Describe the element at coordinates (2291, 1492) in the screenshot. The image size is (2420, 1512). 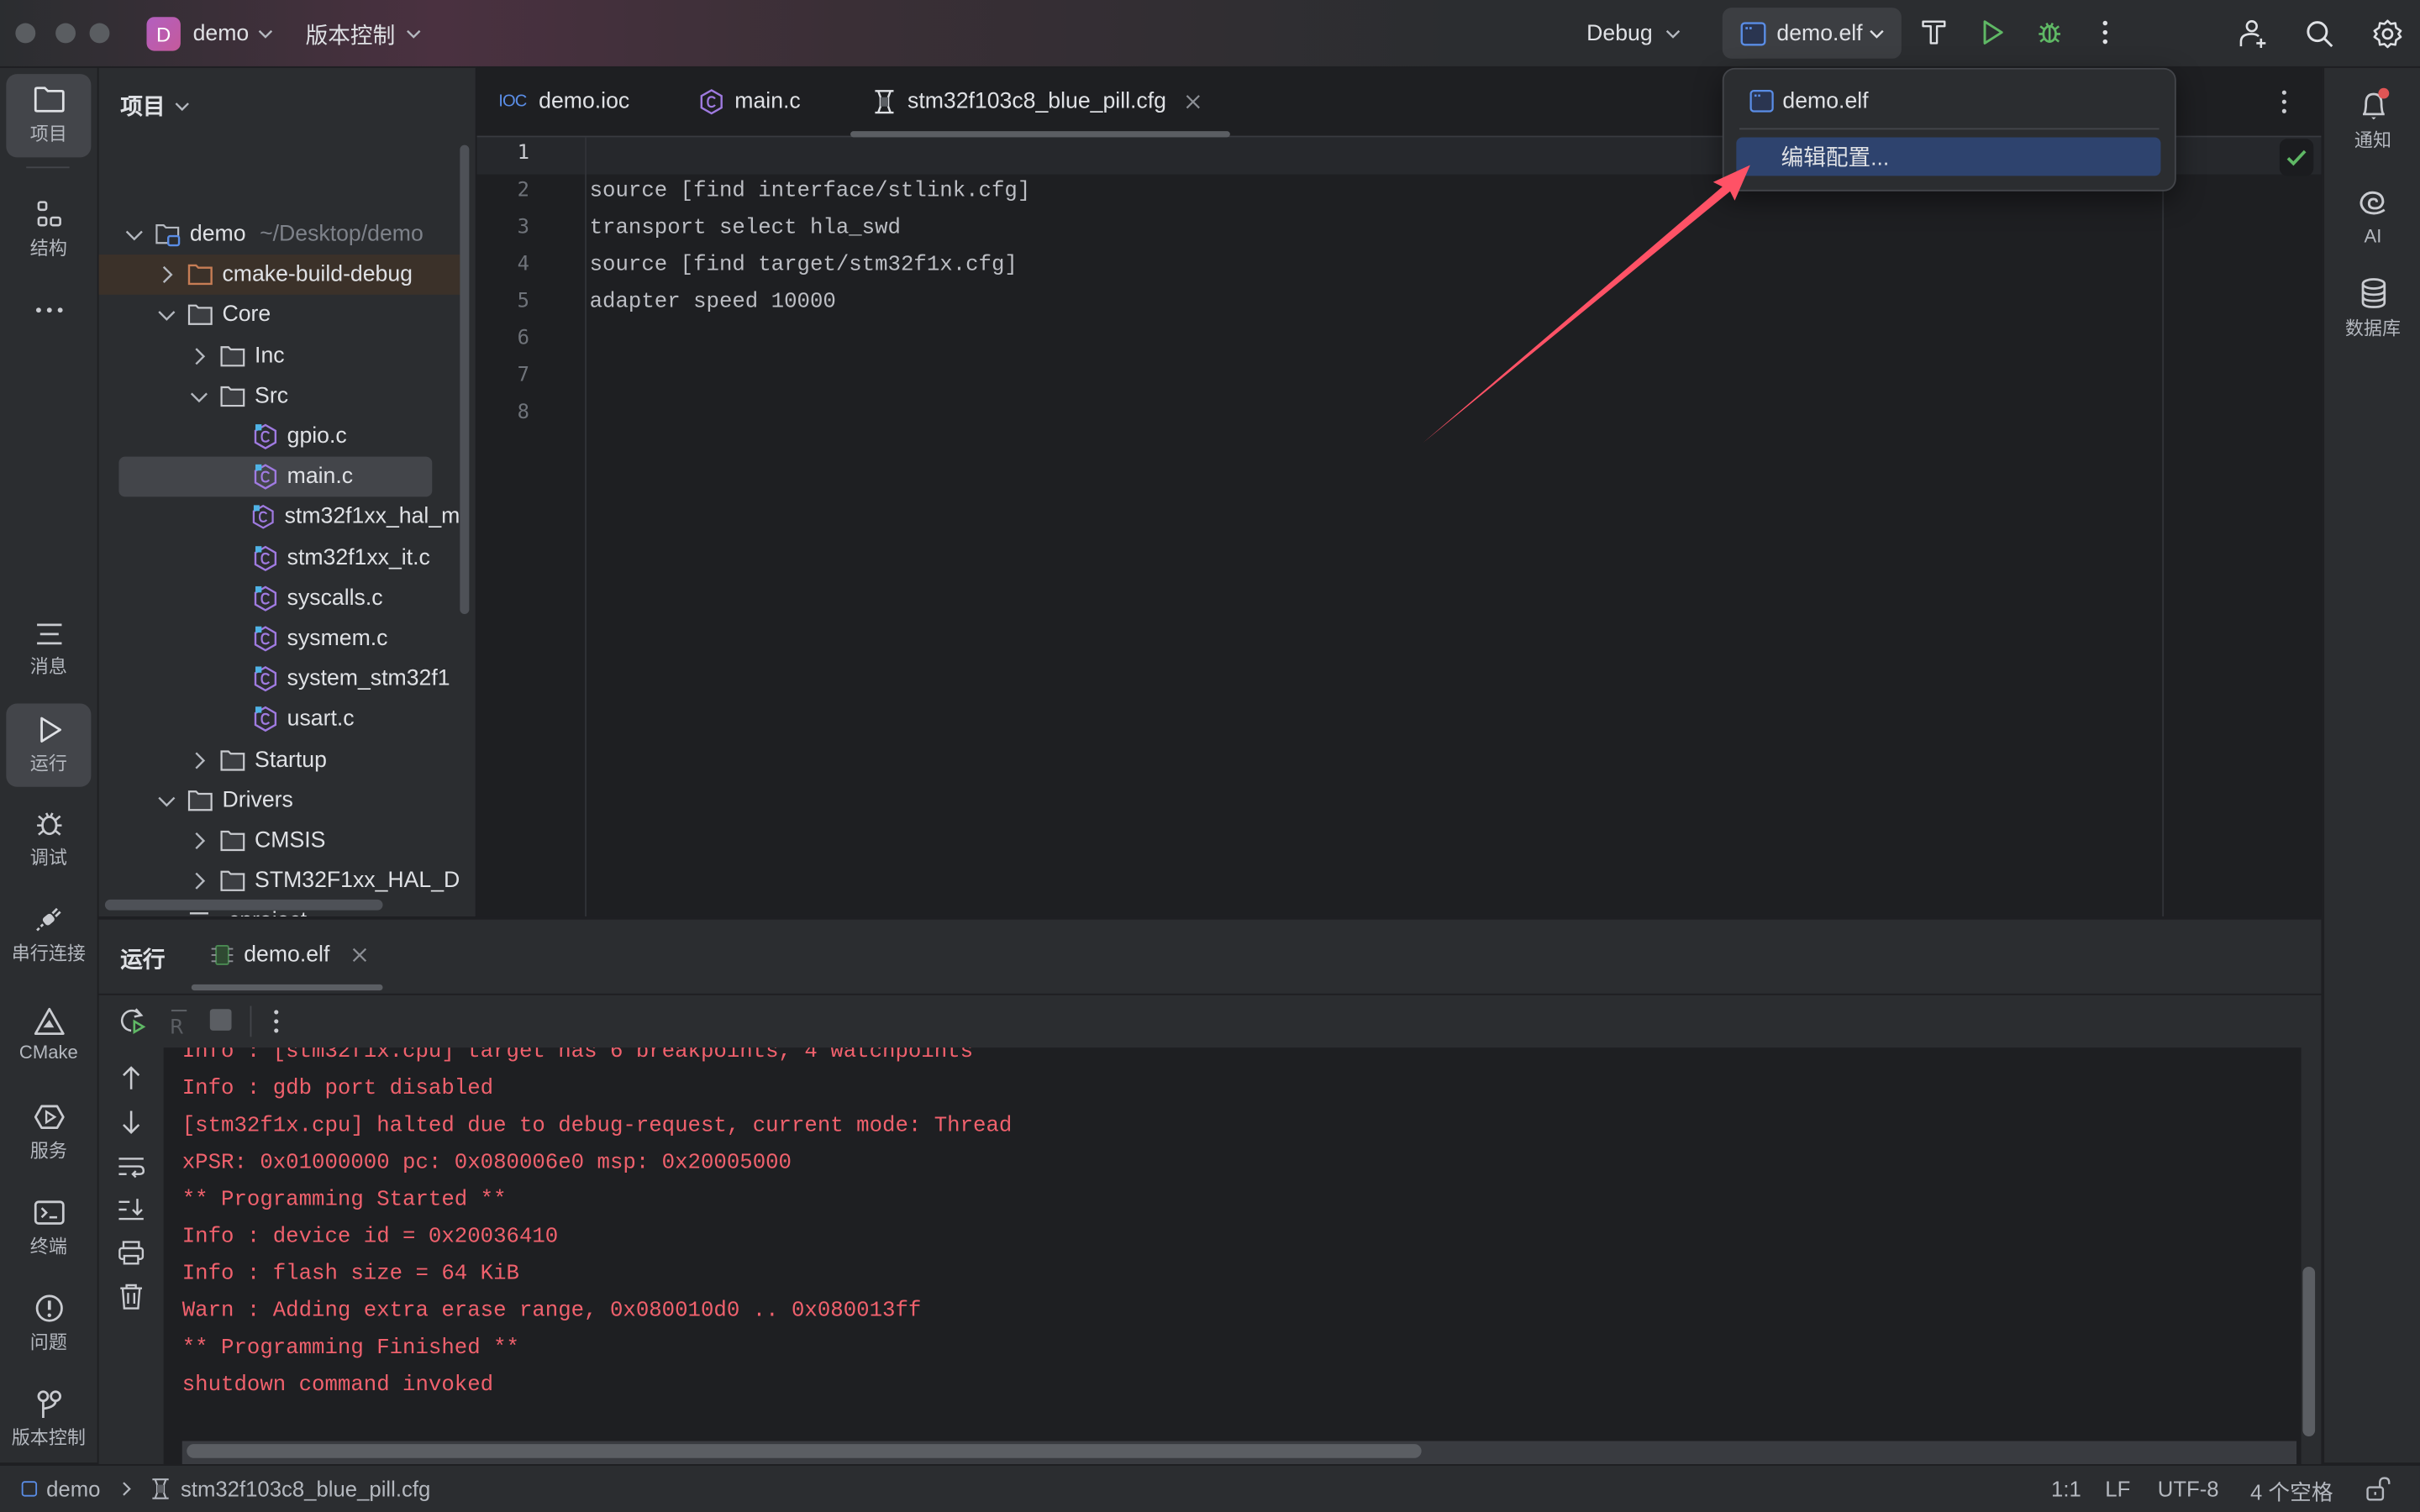
I see `indent-setting: 4 个空格` at that location.